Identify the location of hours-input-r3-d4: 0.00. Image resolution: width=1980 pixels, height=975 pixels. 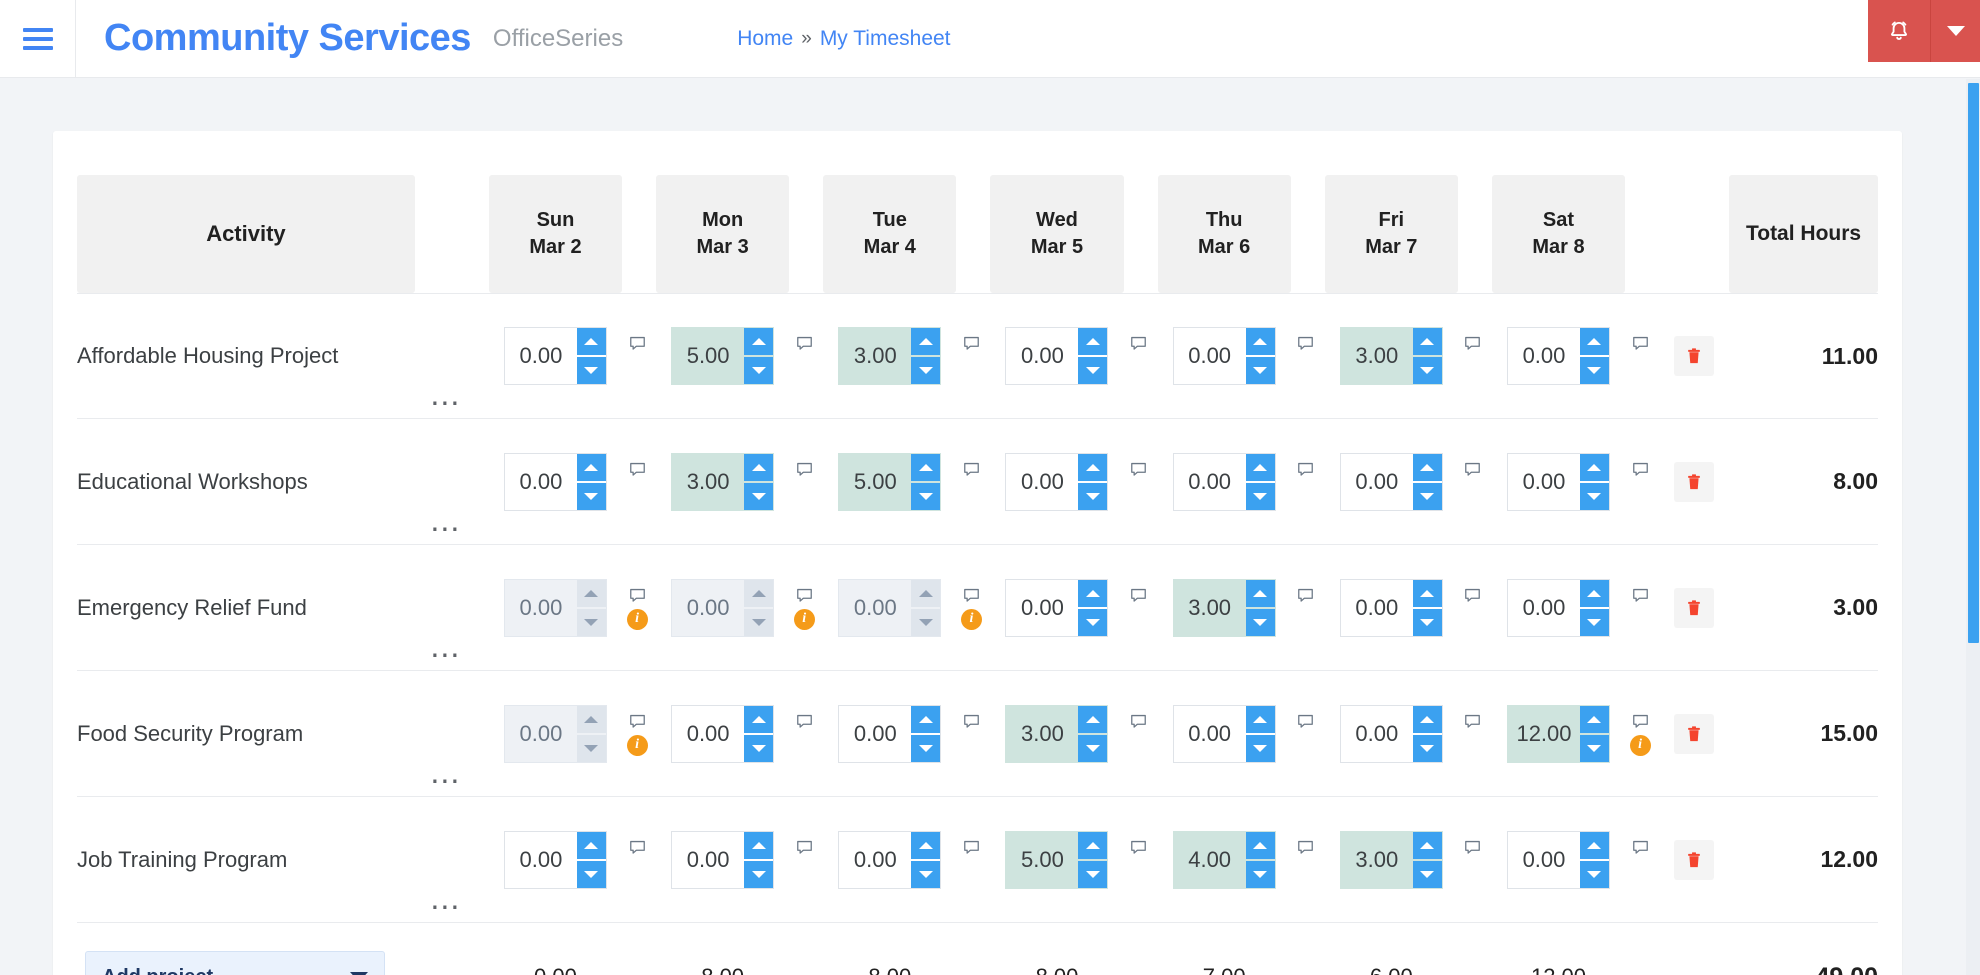
(1224, 733).